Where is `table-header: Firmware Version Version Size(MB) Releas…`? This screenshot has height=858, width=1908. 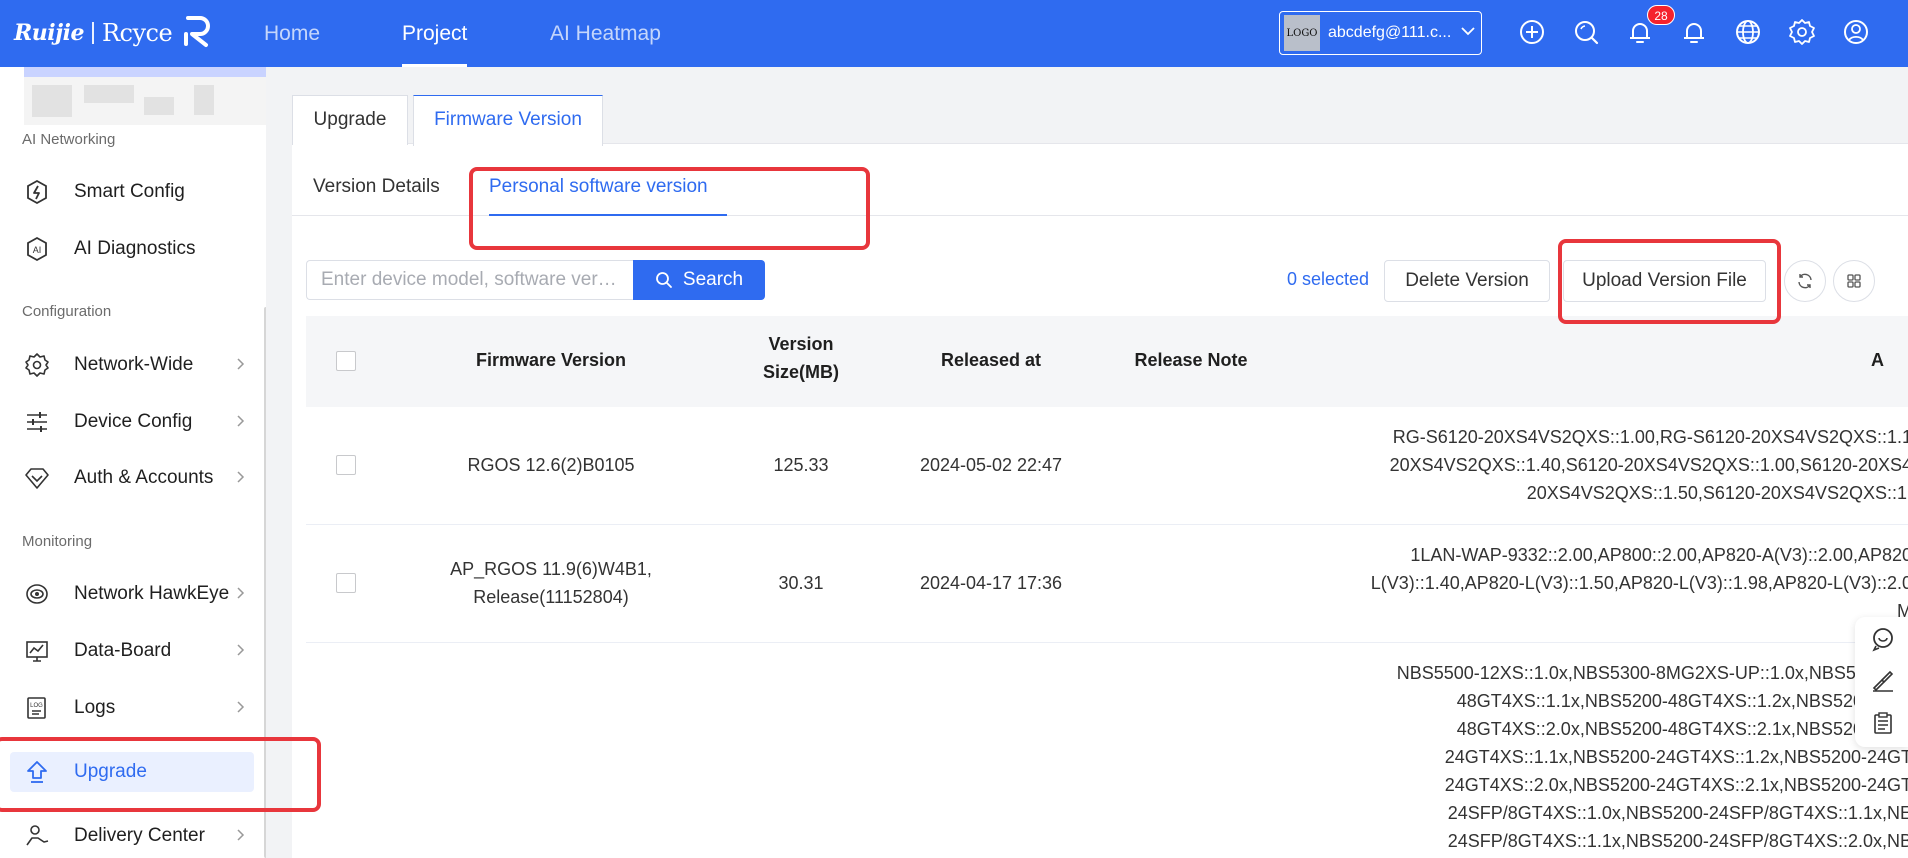
table-header: Firmware Version Version Size(MB) Releas… is located at coordinates (1107, 361).